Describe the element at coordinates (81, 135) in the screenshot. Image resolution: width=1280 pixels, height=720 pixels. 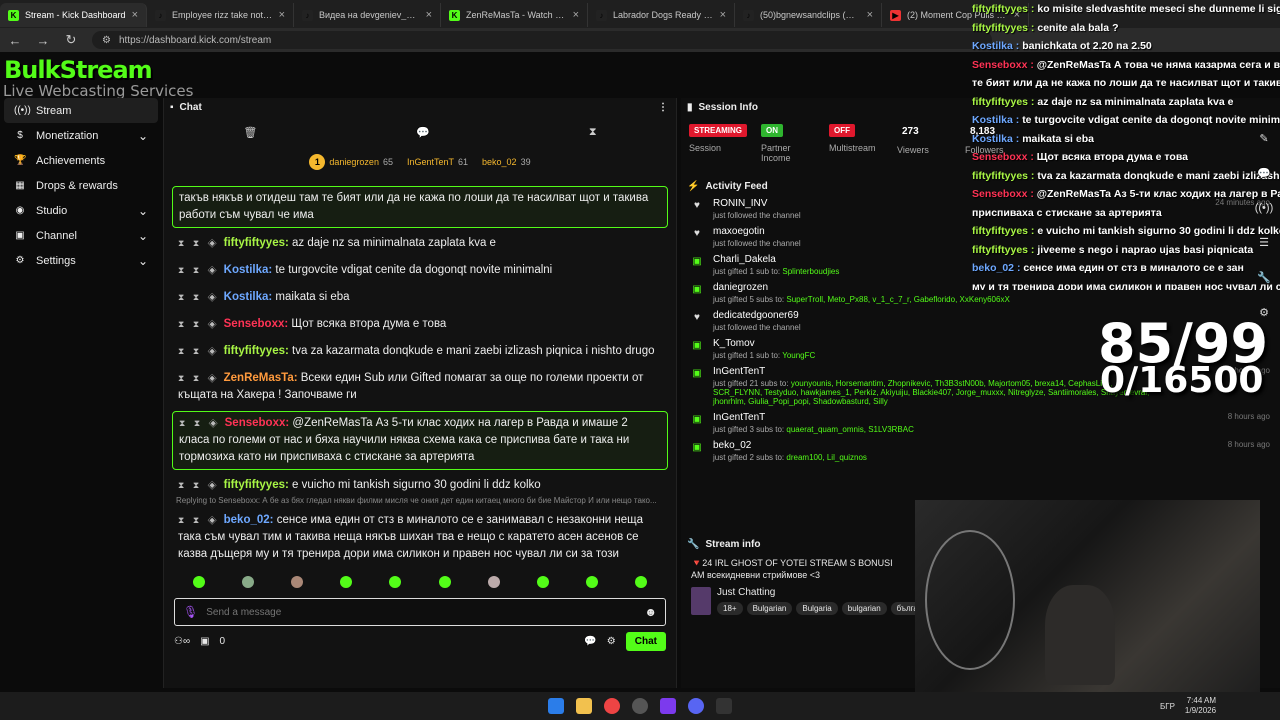
I see `sidebar-item-monetization: $ Monetization ⌄` at that location.